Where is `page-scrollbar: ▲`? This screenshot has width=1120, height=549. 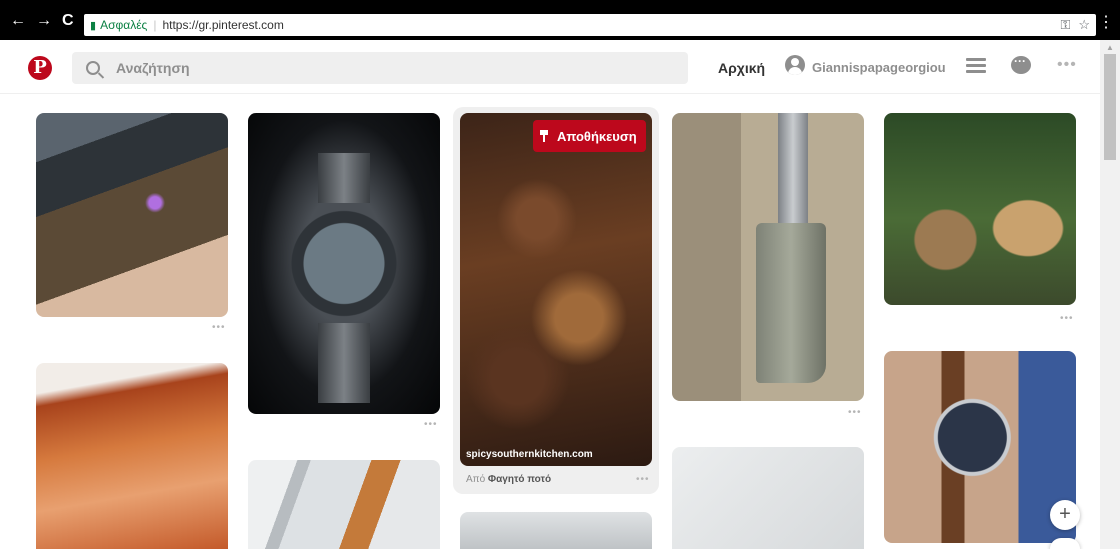
page-scrollbar: ▲ is located at coordinates (1110, 294).